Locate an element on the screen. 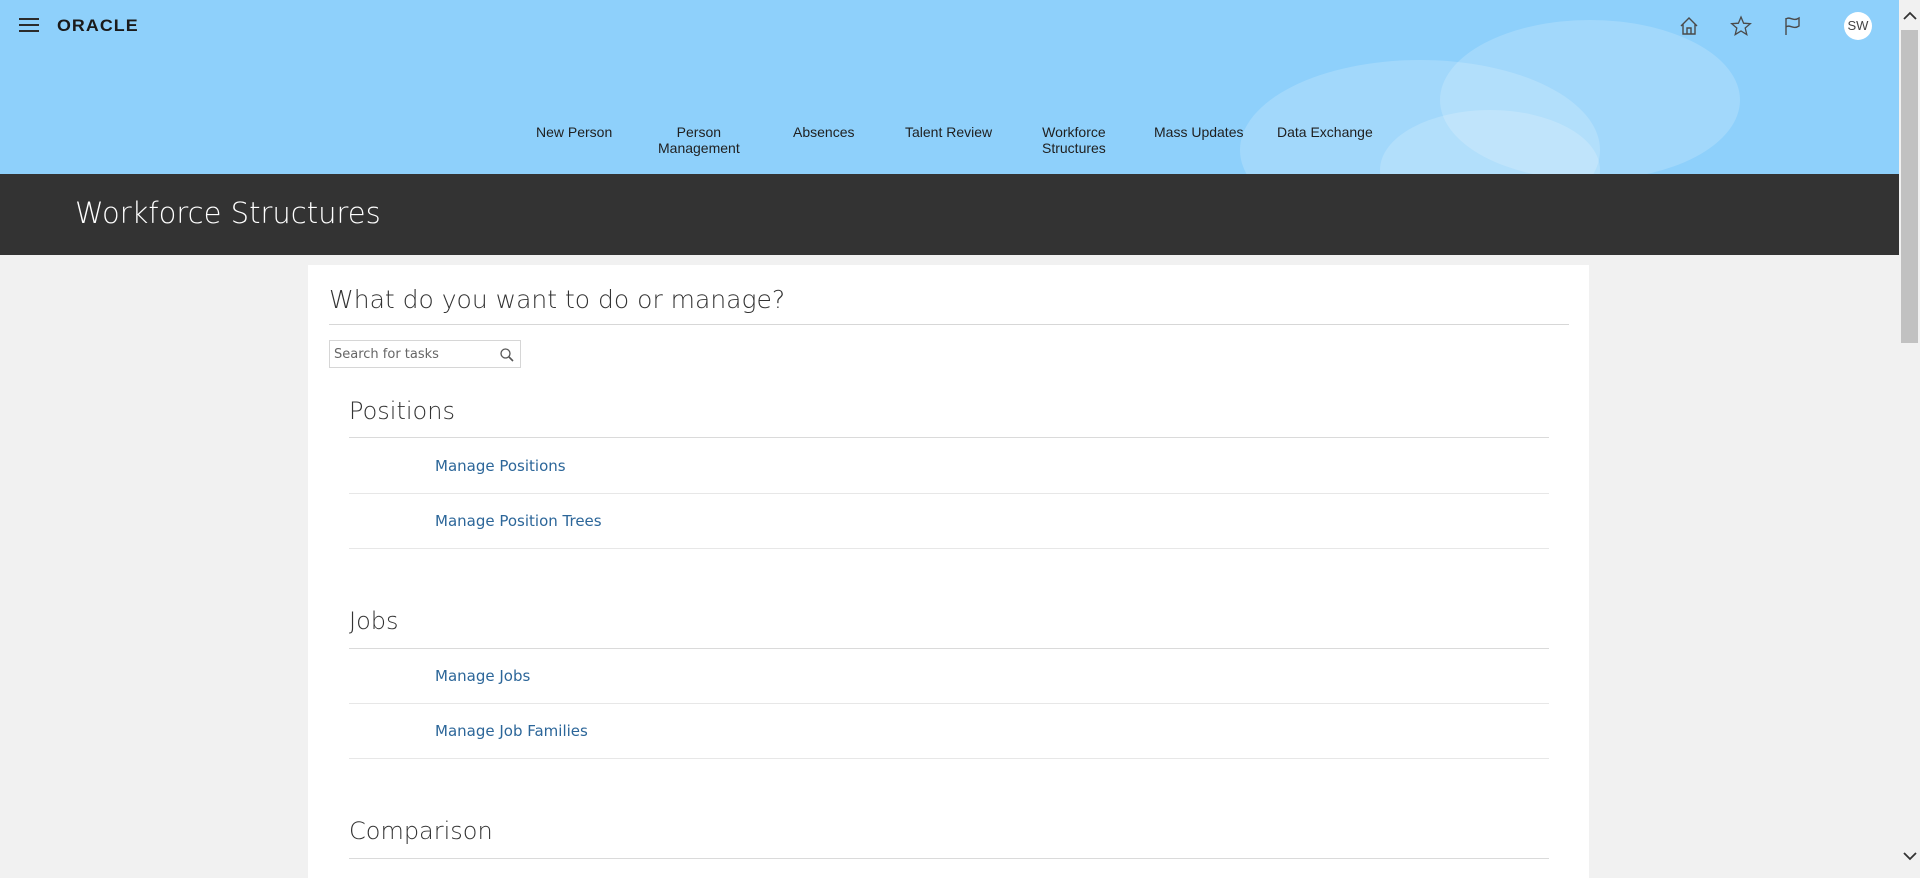 The width and height of the screenshot is (1920, 878). menu-icon is located at coordinates (29, 25).